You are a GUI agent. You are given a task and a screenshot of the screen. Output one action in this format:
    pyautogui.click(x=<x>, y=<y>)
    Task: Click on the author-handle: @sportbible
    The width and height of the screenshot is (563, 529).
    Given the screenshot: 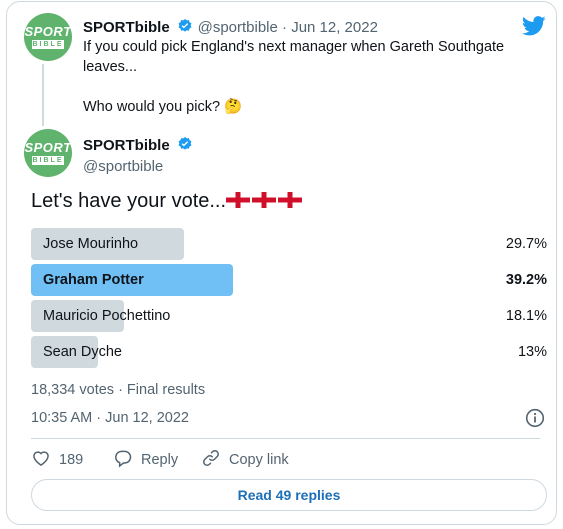 What is the action you would take?
    pyautogui.click(x=123, y=166)
    